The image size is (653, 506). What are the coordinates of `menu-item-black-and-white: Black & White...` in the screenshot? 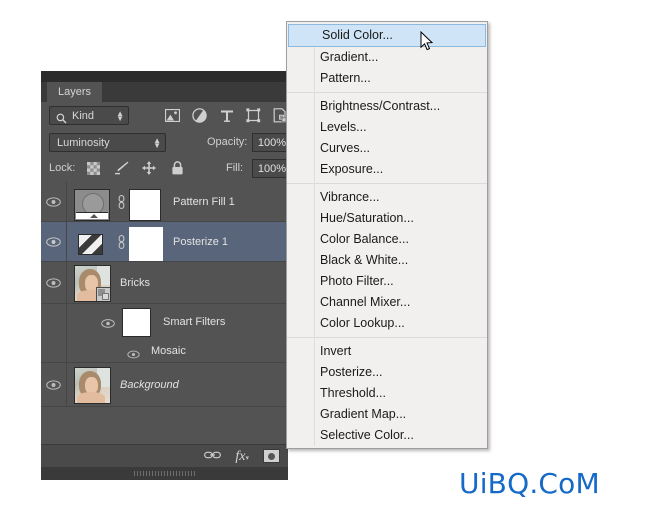 It's located at (387, 260).